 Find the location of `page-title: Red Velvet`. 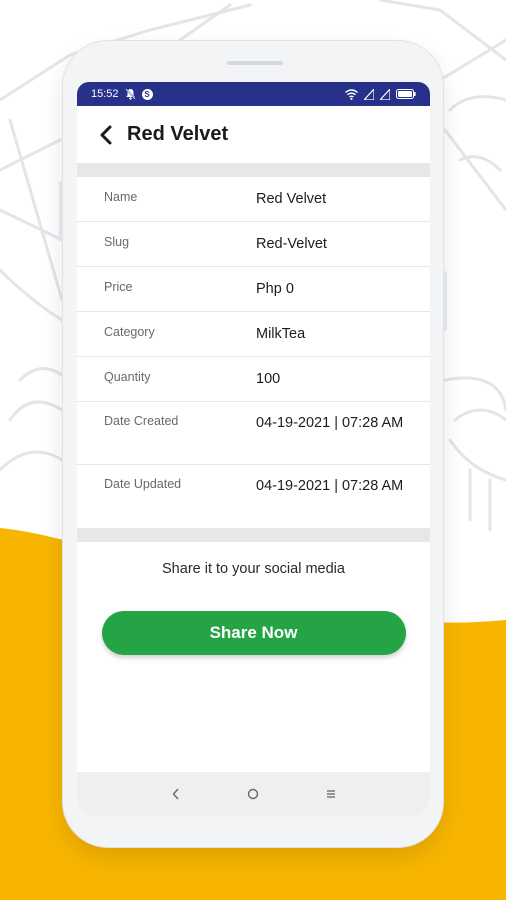

page-title: Red Velvet is located at coordinates (178, 134).